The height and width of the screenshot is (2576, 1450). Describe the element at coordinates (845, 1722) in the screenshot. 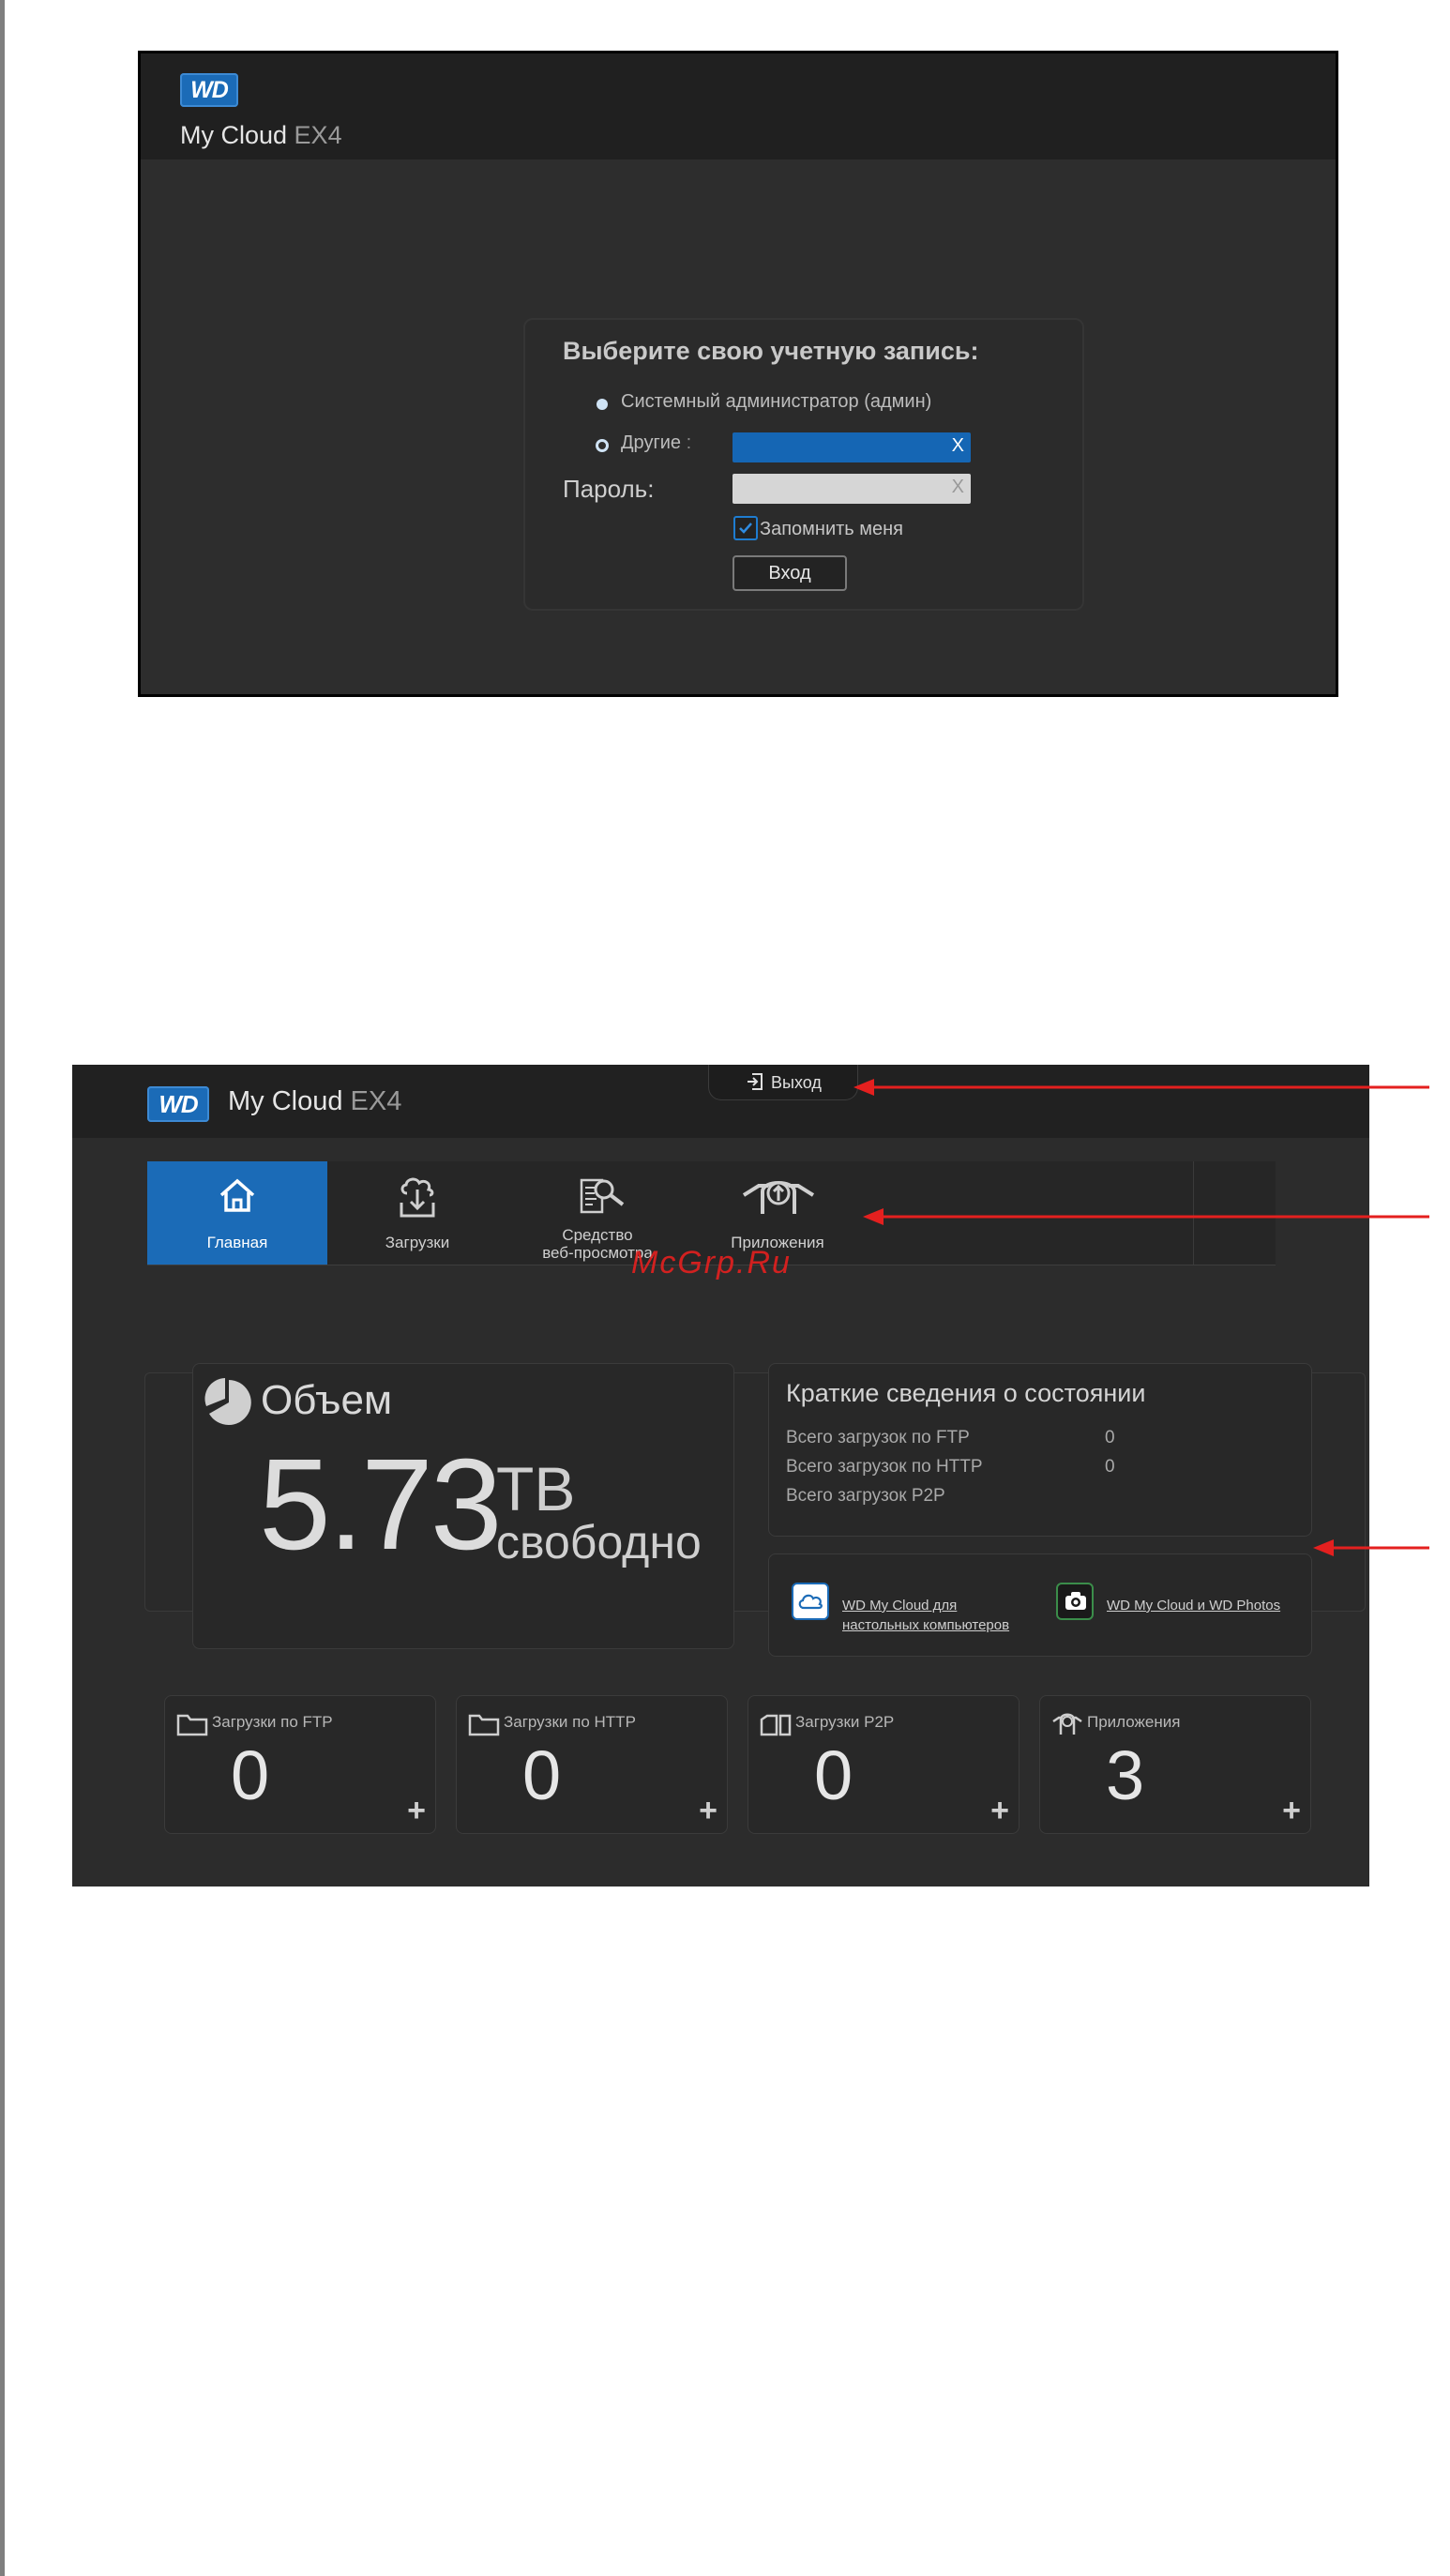

I see `tile-label: Загрузки P2P` at that location.